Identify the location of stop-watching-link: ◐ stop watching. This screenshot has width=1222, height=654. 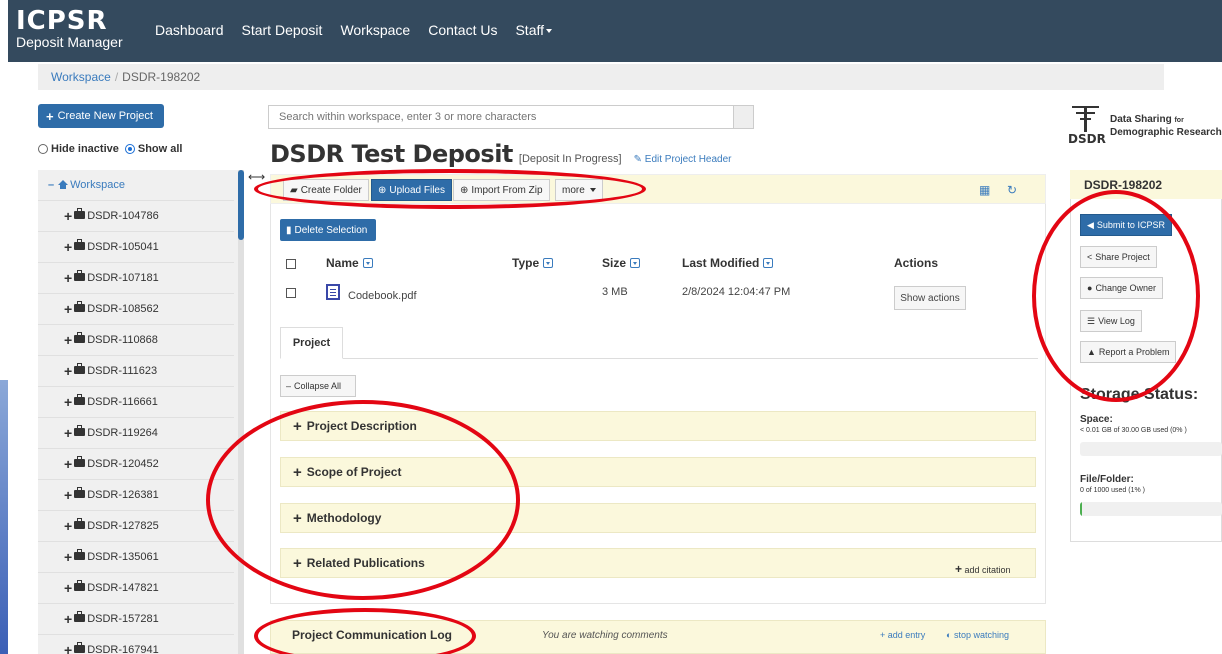
(977, 635).